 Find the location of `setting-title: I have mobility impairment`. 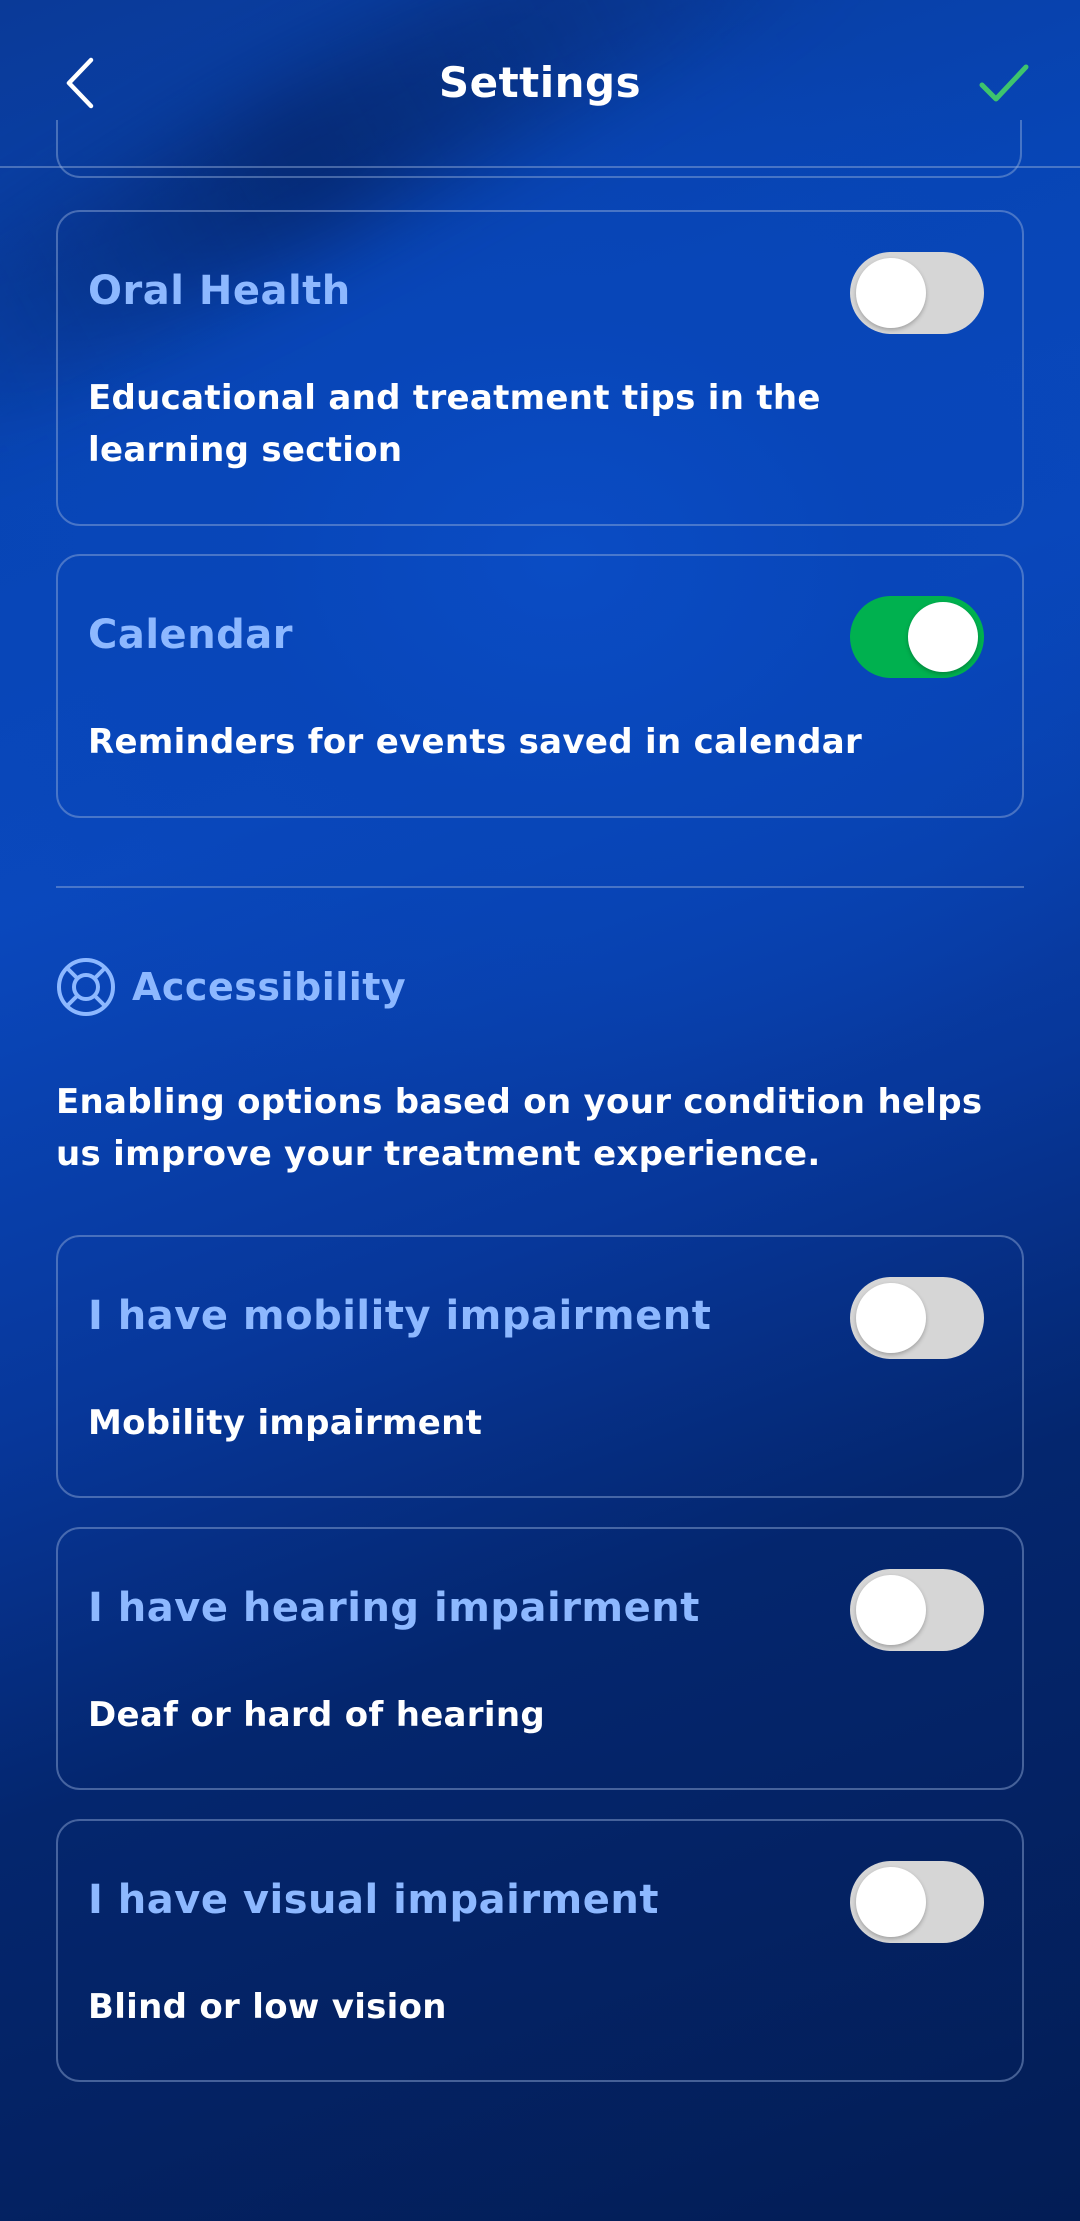

setting-title: I have mobility impairment is located at coordinates (400, 1316).